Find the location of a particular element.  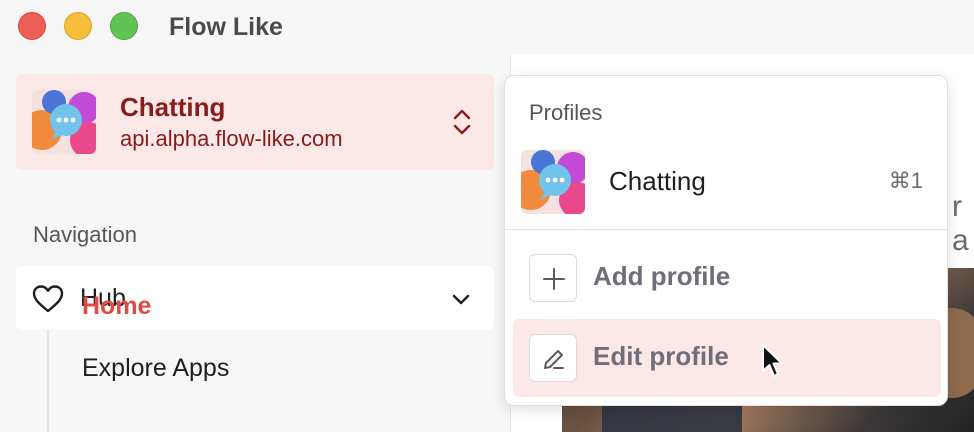

keyboard-shortcut: ⌘1 is located at coordinates (905, 180).